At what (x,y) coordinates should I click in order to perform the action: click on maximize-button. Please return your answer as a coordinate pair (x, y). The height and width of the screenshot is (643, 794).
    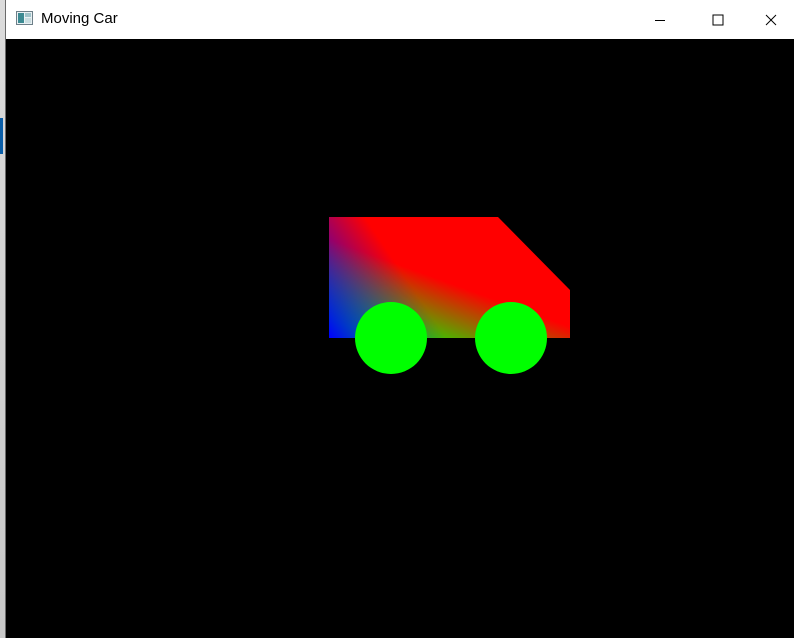
    Looking at the image, I should click on (718, 19).